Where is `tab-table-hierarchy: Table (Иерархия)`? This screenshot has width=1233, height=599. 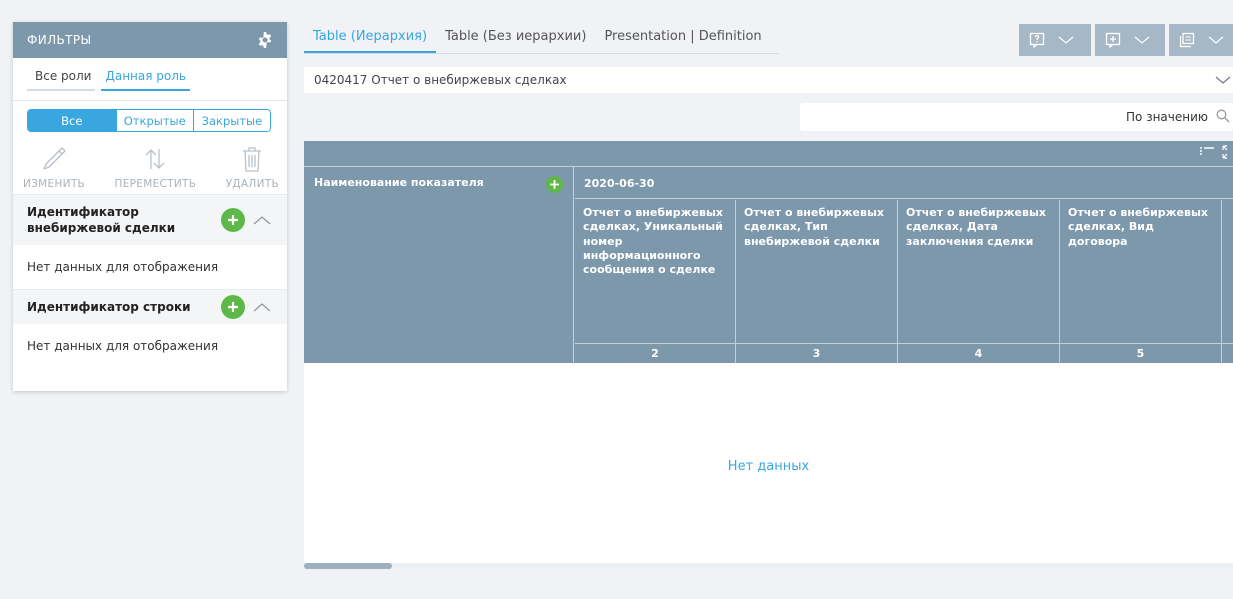 tab-table-hierarchy: Table (Иерархия) is located at coordinates (370, 38).